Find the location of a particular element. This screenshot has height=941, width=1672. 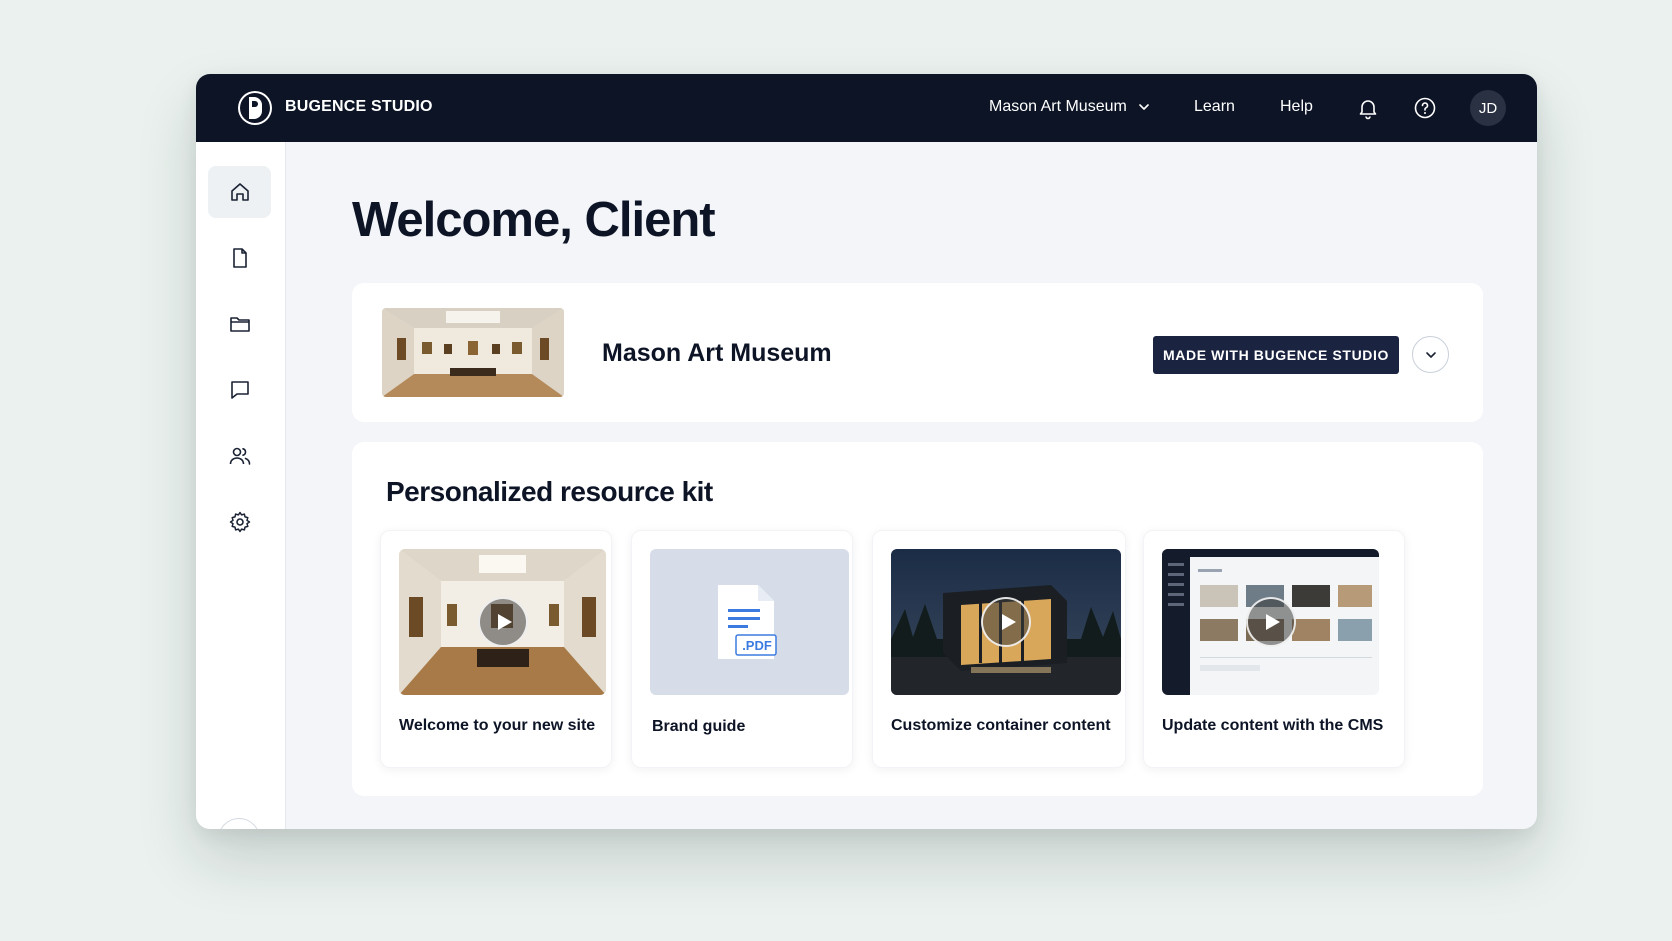

help-circle-icon is located at coordinates (1425, 108).